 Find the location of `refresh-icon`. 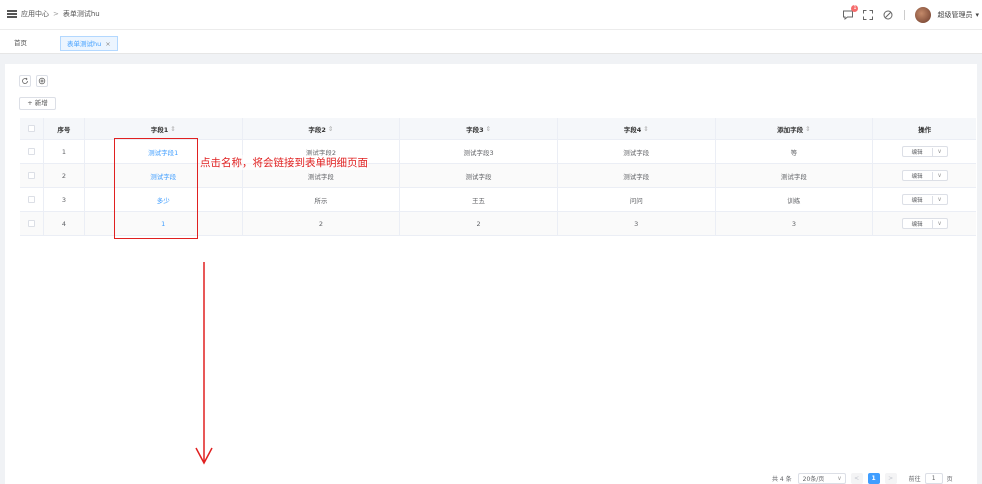

refresh-icon is located at coordinates (25, 80).